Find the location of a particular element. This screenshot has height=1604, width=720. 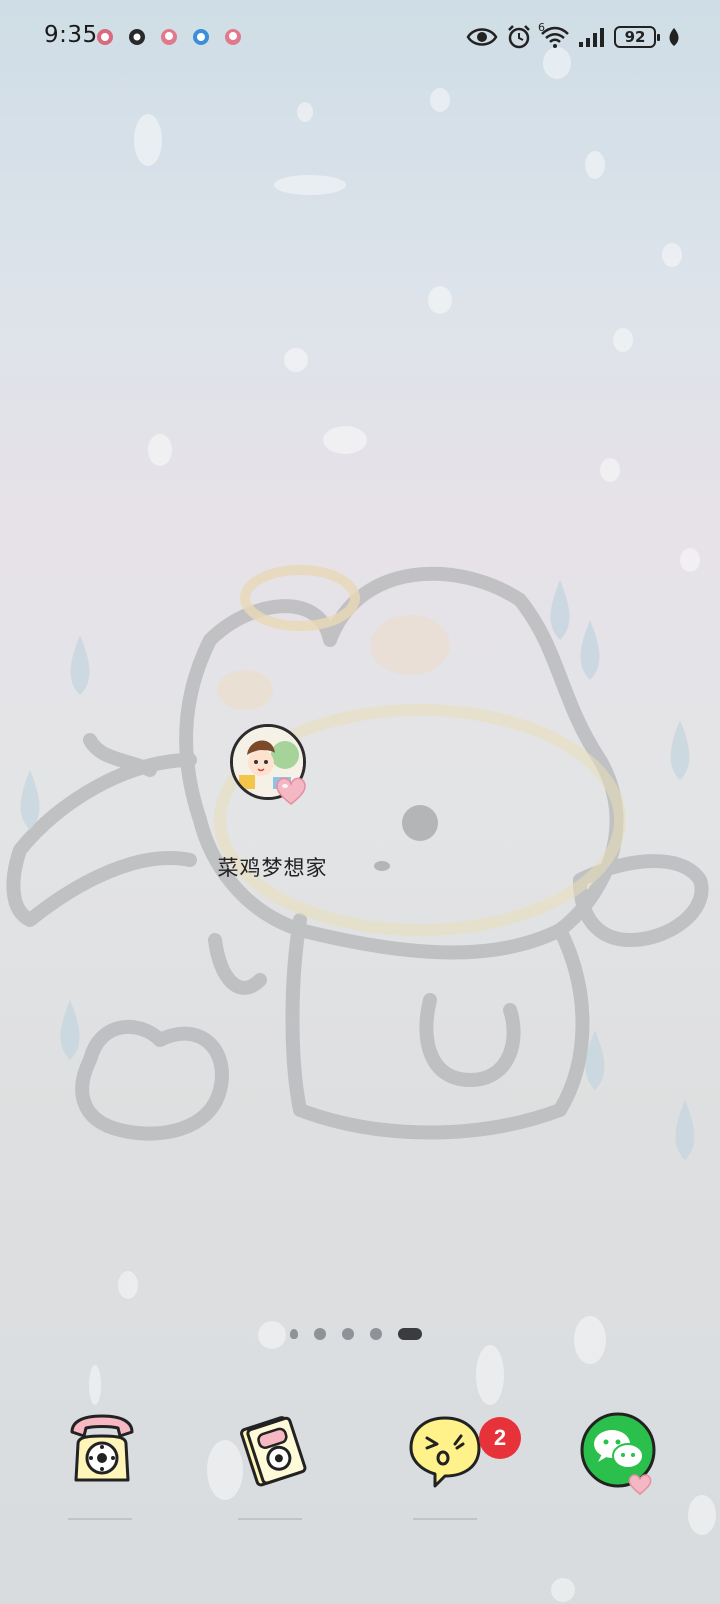

wifi-icon: 6 is located at coordinates (554, 35).